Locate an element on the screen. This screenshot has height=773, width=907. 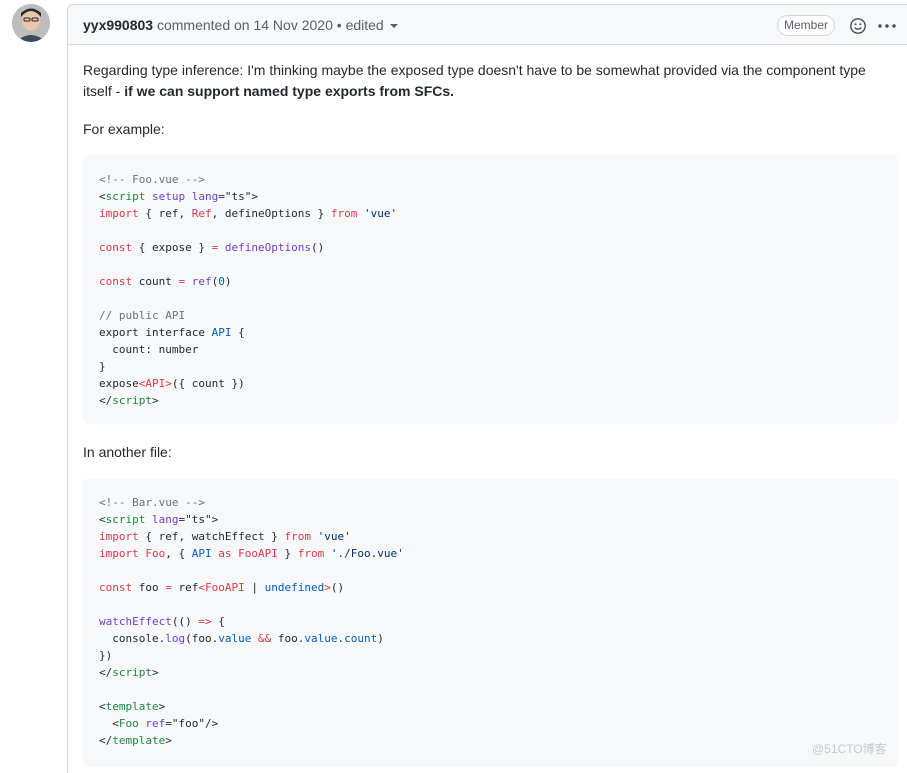
code-token: from is located at coordinates (311, 553).